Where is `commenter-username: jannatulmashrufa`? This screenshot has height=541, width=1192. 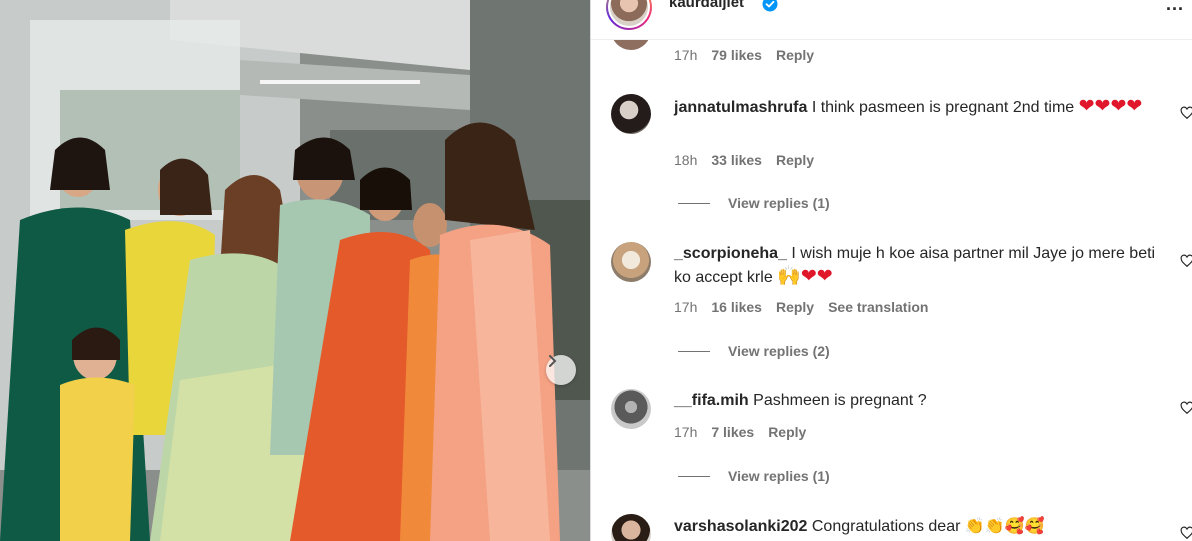 commenter-username: jannatulmashrufa is located at coordinates (740, 107).